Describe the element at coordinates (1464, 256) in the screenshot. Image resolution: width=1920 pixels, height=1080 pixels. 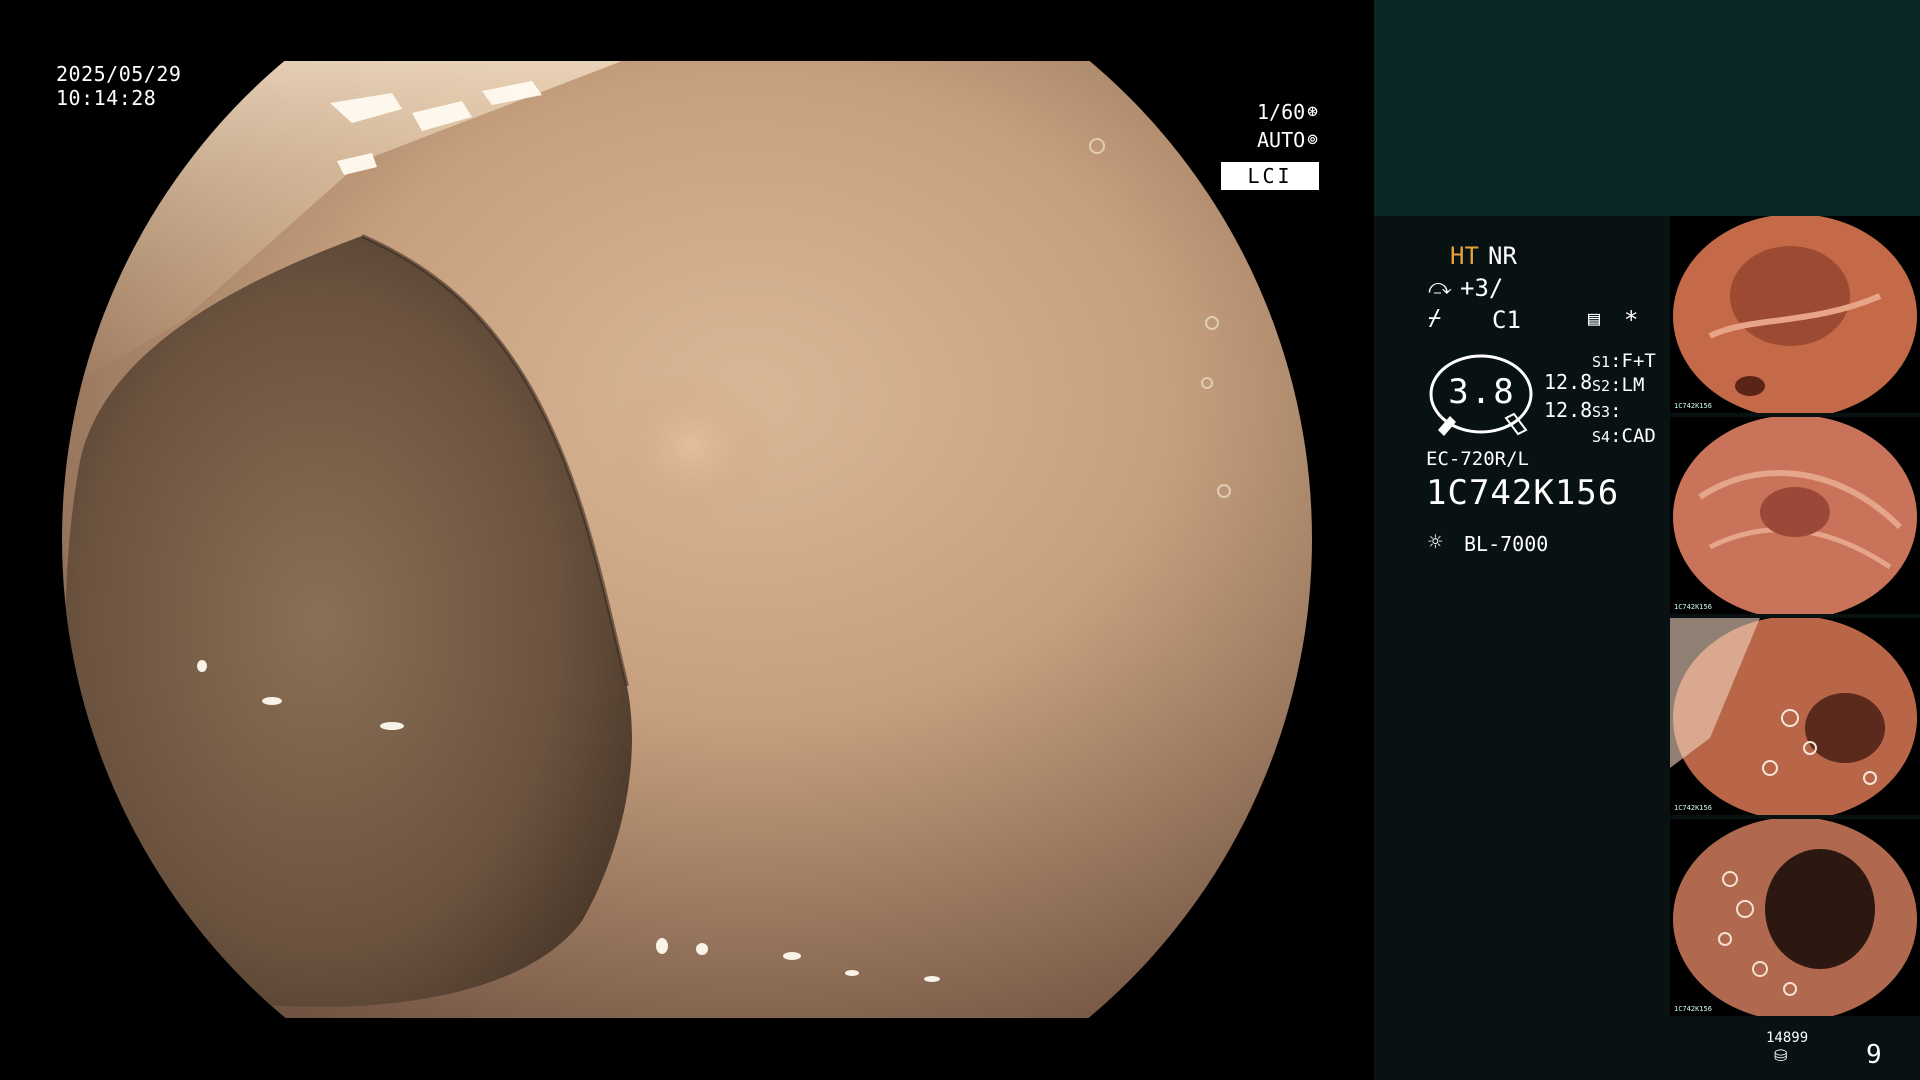
I see `ht-indicator: HT` at that location.